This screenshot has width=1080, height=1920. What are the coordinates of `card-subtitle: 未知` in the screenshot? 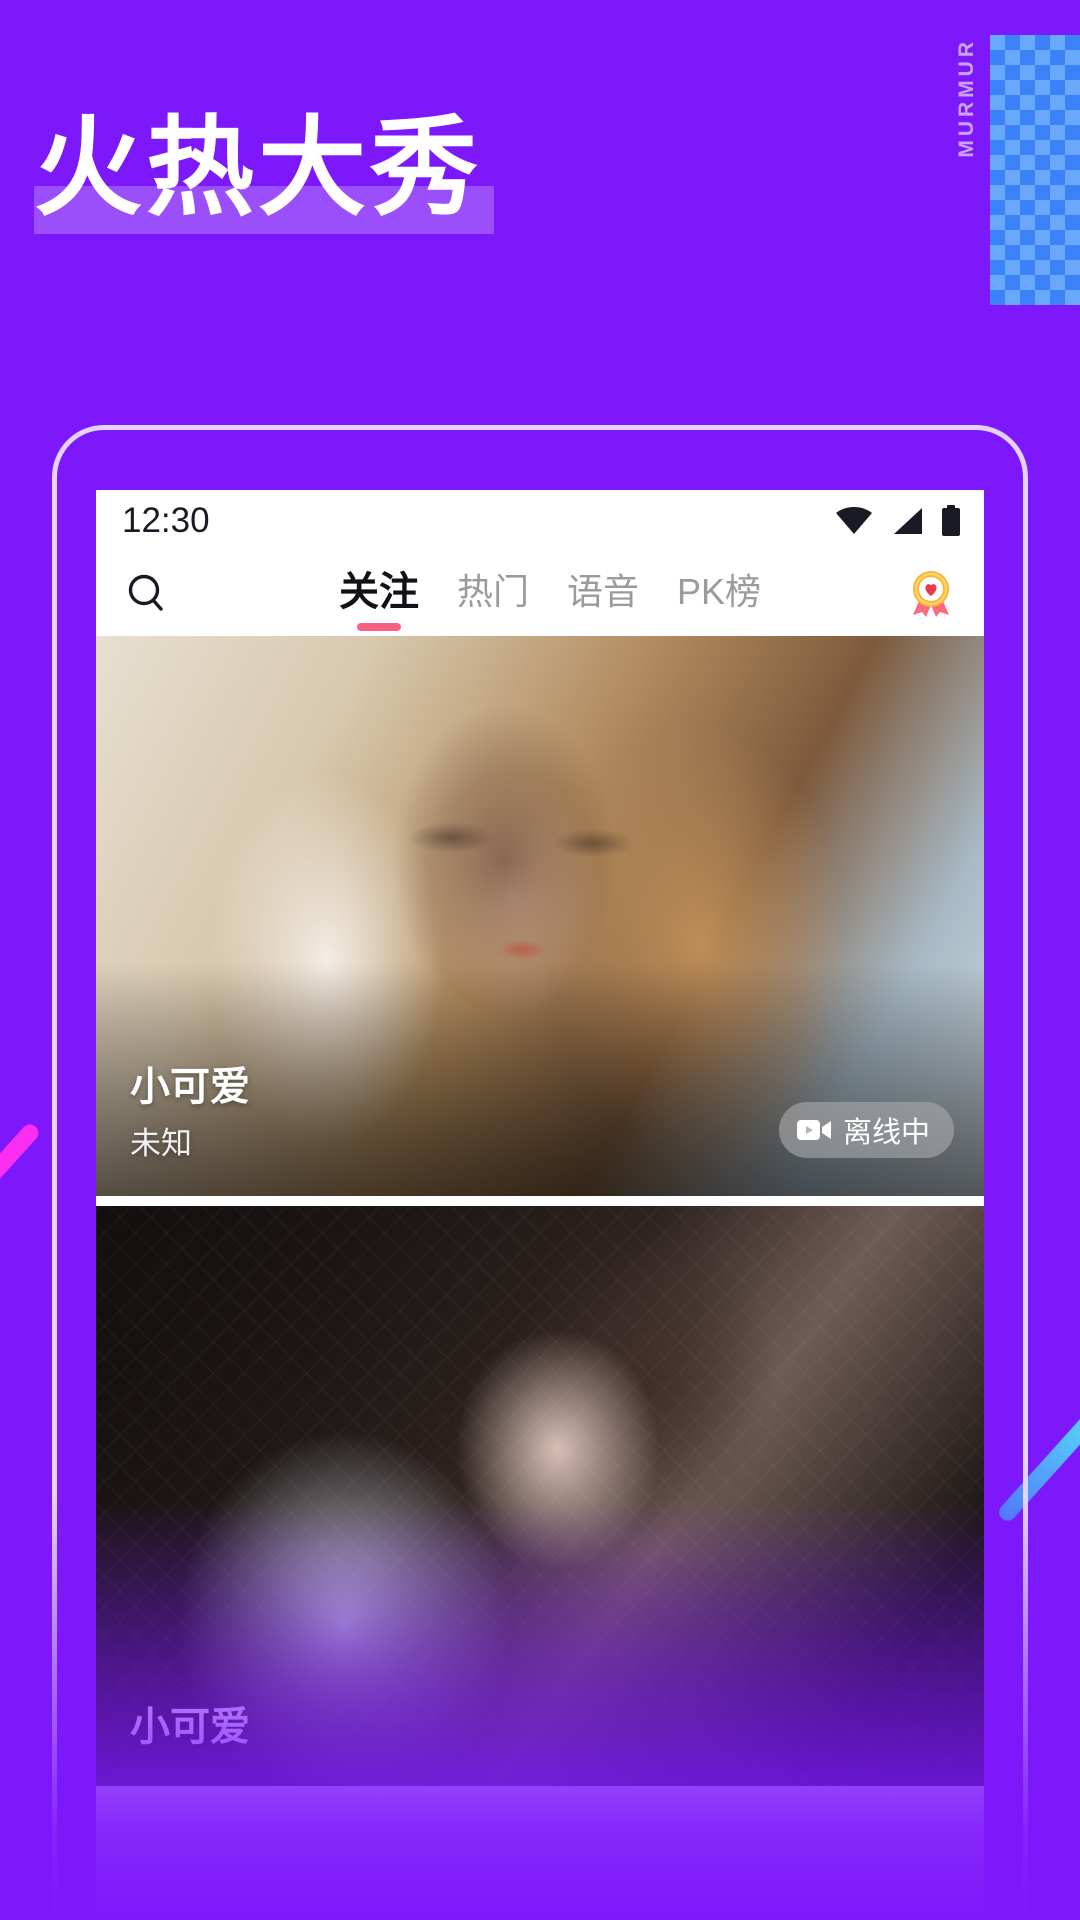 It's located at (161, 1143).